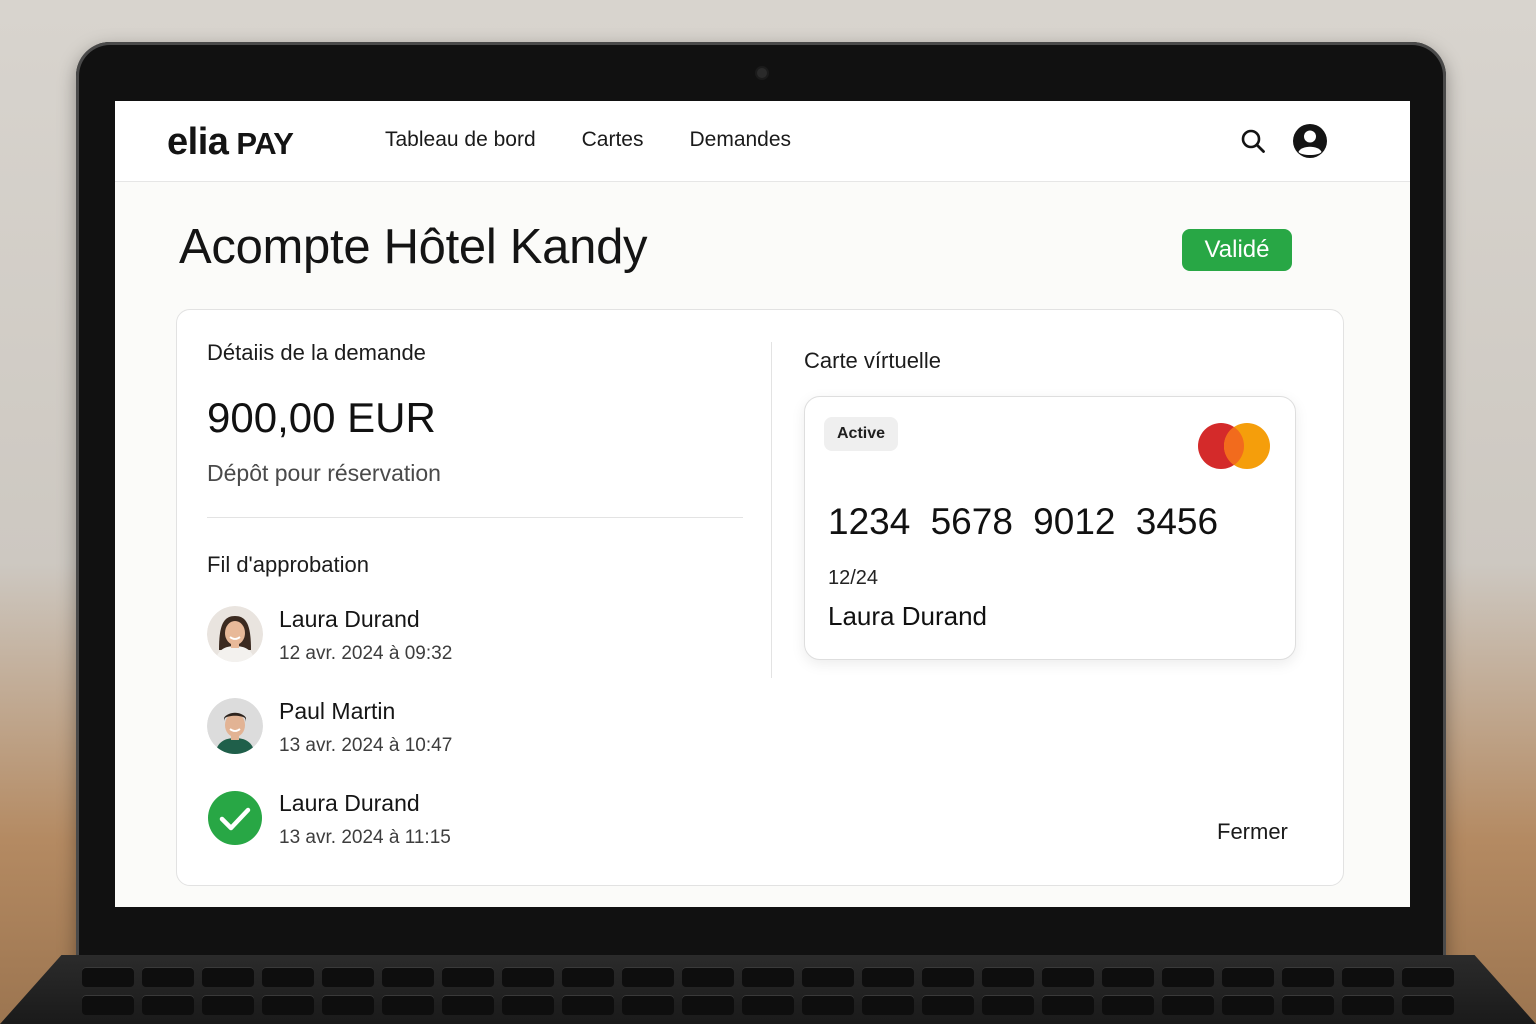 This screenshot has width=1536, height=1024. What do you see at coordinates (230, 142) in the screenshot?
I see `app-logo: elia PAY` at bounding box center [230, 142].